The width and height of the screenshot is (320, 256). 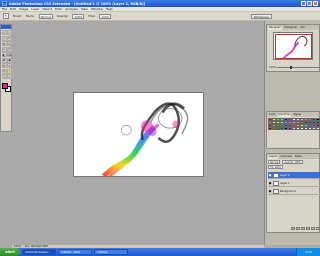 I want to click on menu-layer: Layer, so click(x=35, y=9).